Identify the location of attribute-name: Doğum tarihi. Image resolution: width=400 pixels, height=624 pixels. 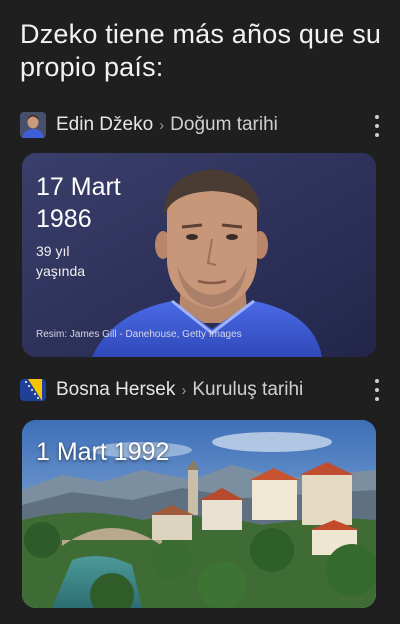
(224, 124).